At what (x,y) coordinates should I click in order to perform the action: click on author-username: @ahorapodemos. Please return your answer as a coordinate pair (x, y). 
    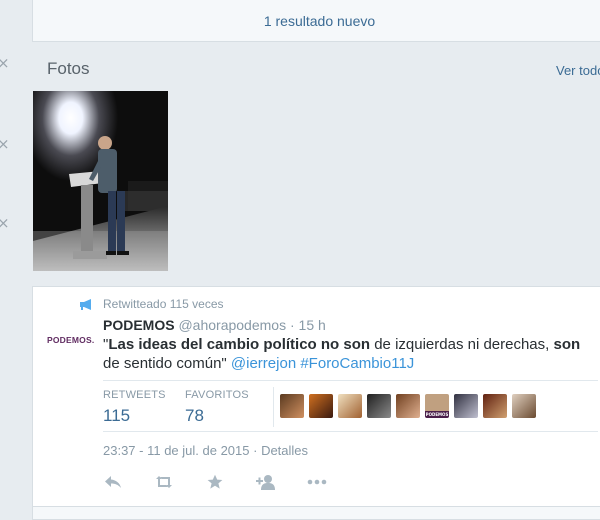
    Looking at the image, I should click on (232, 325).